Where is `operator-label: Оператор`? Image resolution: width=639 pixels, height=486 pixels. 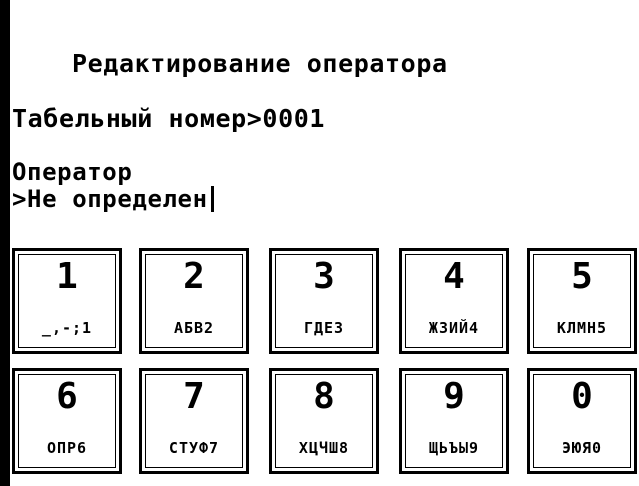
operator-label: Оператор is located at coordinates (72, 172).